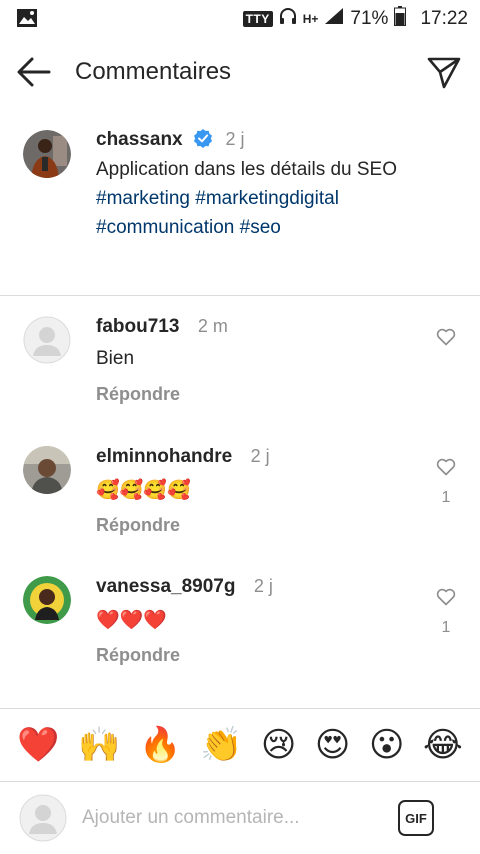 This screenshot has width=480, height=854. Describe the element at coordinates (240, 18) in the screenshot. I see `status-bar: TTY H+ 71% 17:22` at that location.